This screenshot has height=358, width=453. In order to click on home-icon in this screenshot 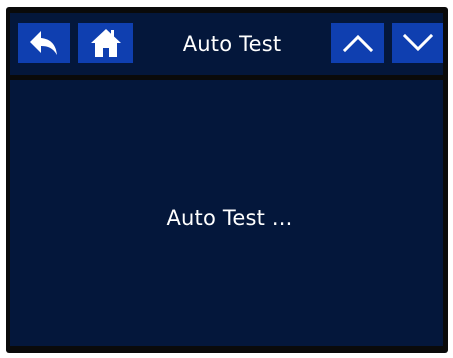, I will do `click(106, 43)`.